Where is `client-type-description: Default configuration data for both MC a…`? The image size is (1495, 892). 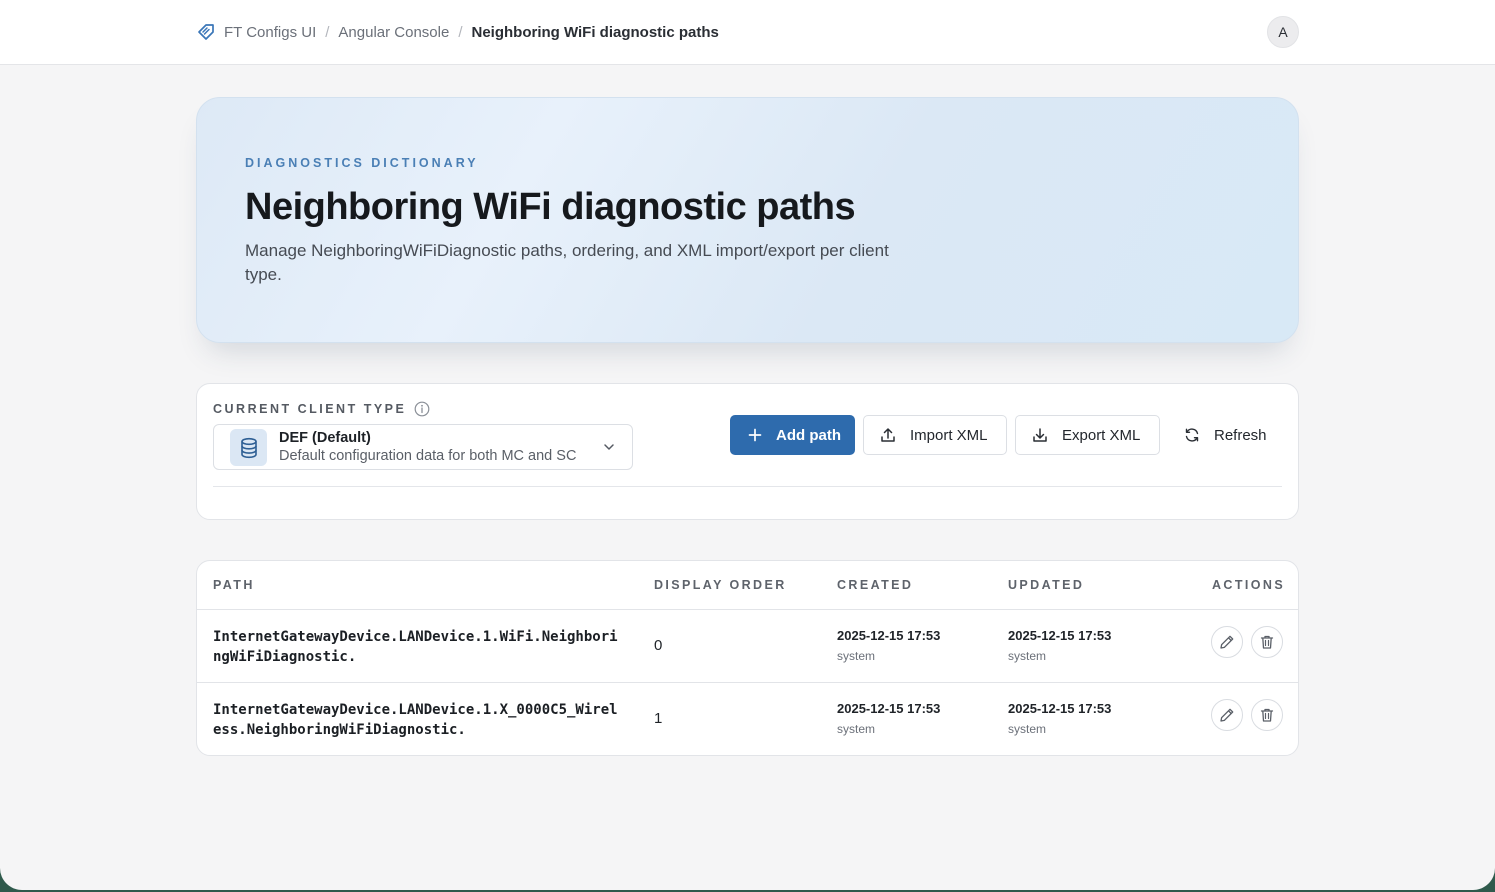 client-type-description: Default configuration data for both MC a… is located at coordinates (428, 456).